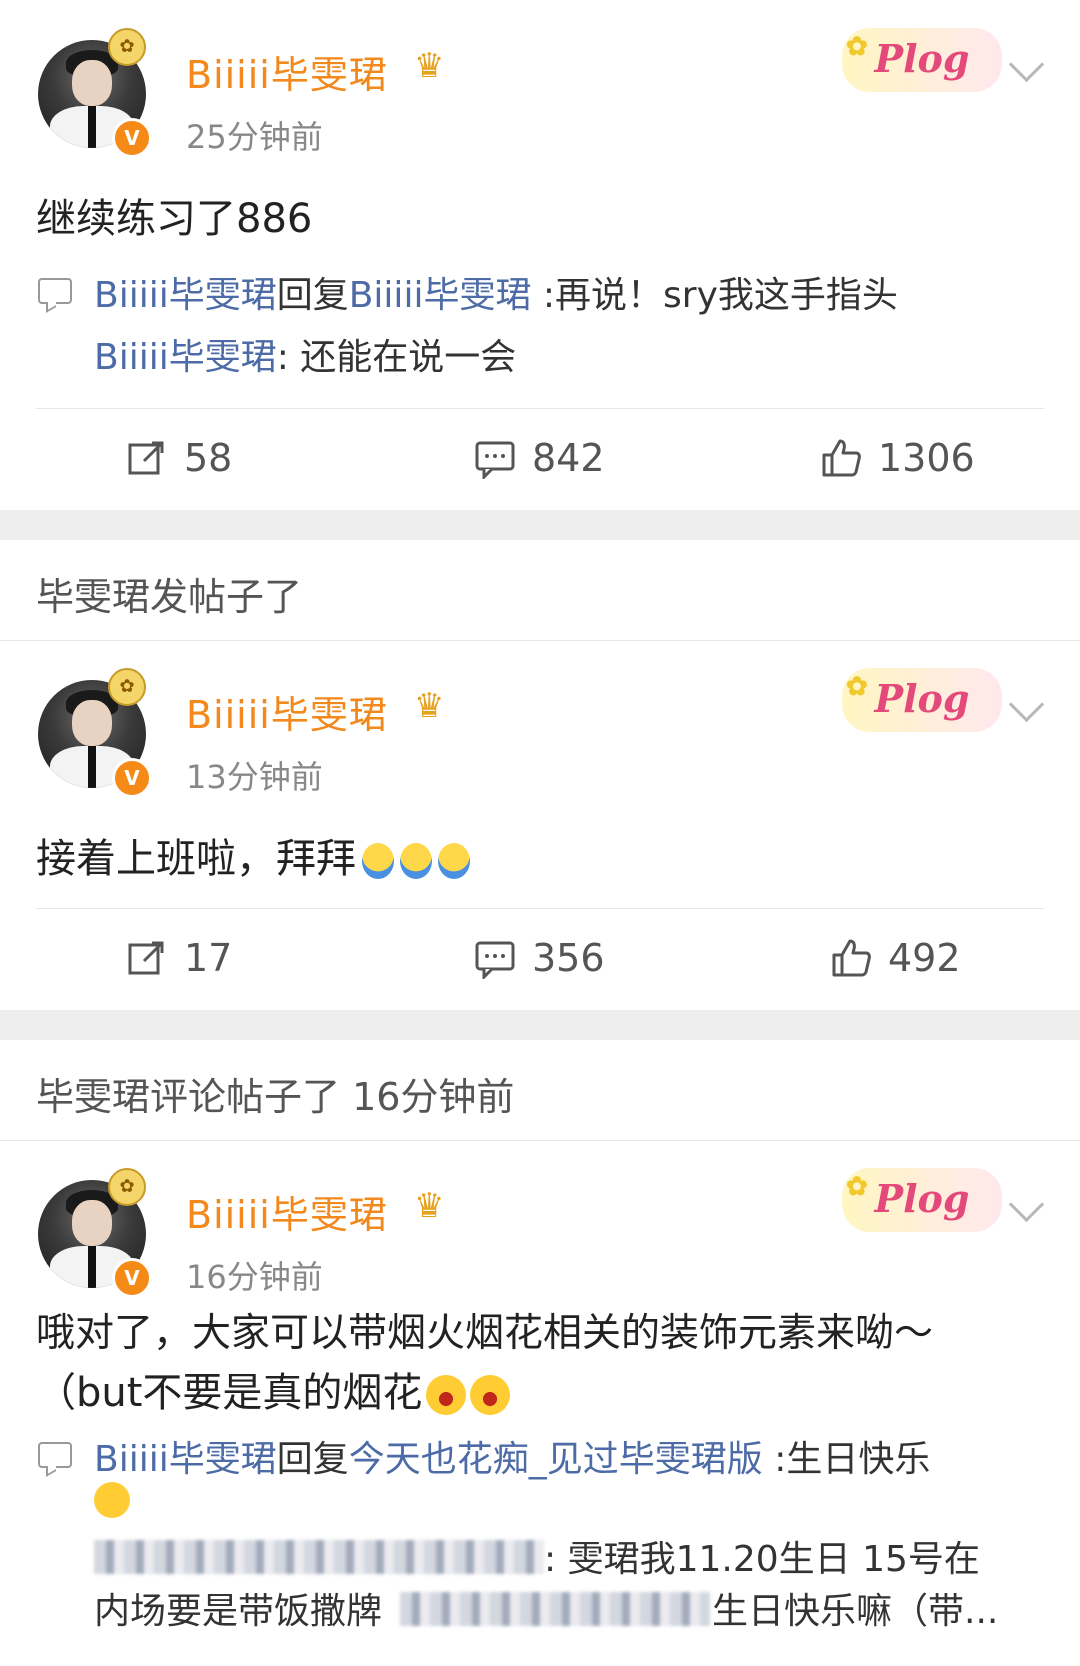  I want to click on smirk-emoji-icon, so click(112, 1500).